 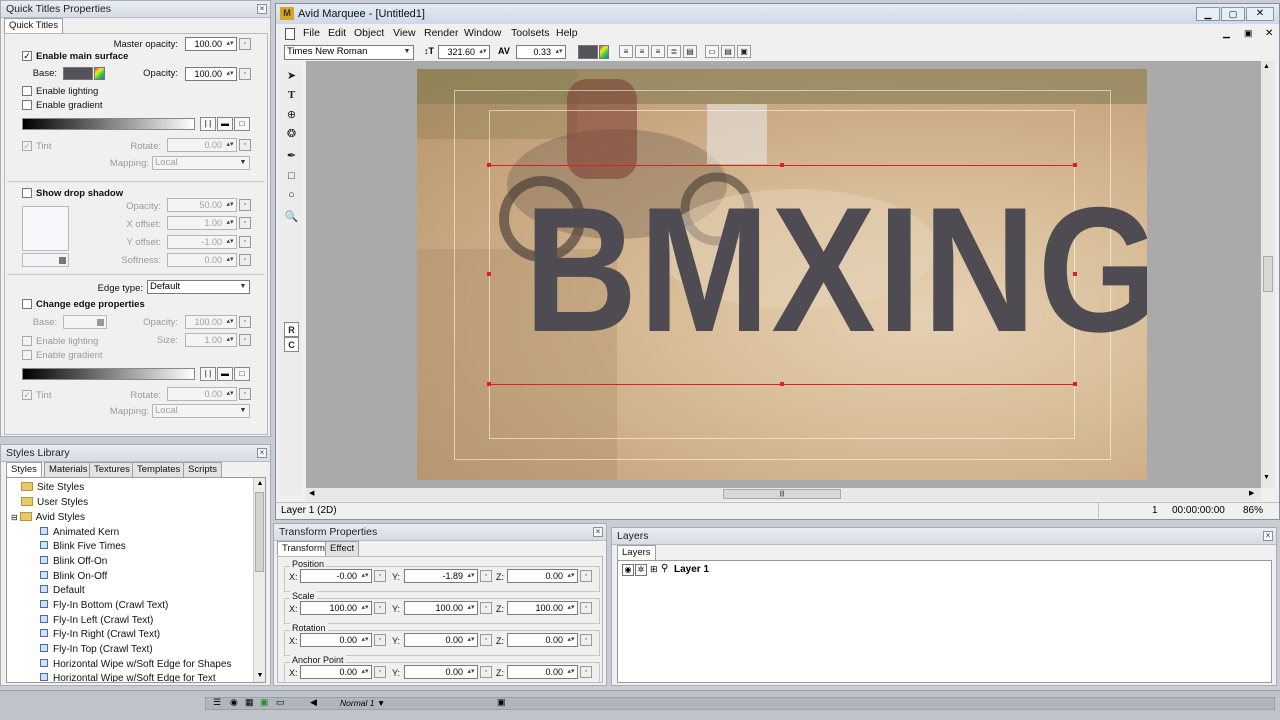 I want to click on timeline-marker-icon: ▣, so click(x=501, y=702).